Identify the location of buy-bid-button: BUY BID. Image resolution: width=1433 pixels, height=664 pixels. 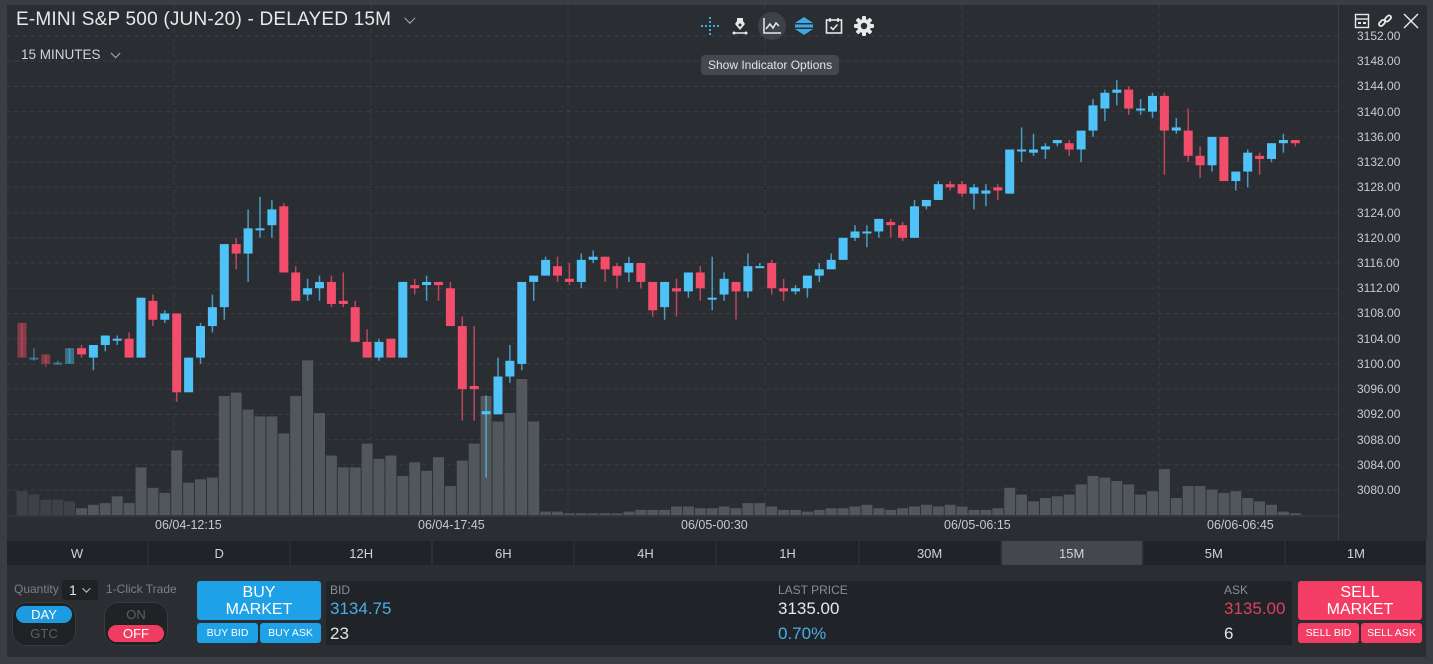
(227, 633).